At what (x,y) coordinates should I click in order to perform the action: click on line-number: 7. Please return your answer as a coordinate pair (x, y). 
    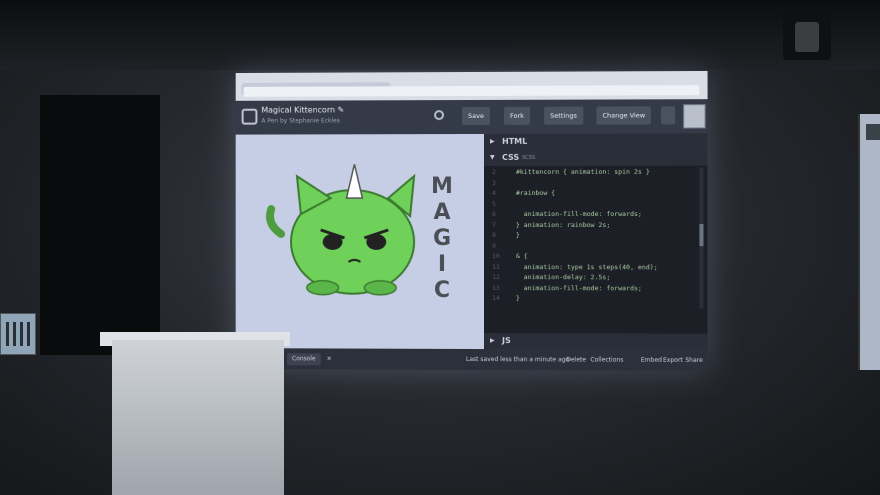
    Looking at the image, I should click on (500, 224).